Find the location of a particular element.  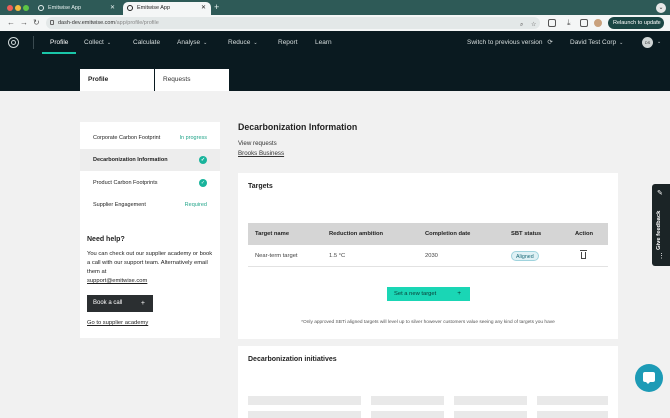

status-required: Required is located at coordinates (195, 205).